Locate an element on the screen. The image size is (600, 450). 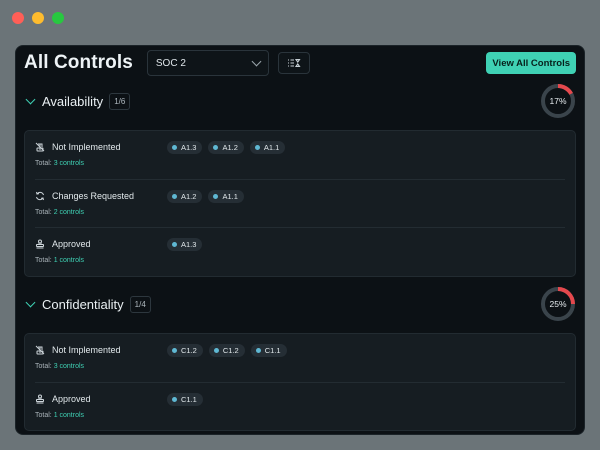
progress-label: 25% is located at coordinates (558, 304).